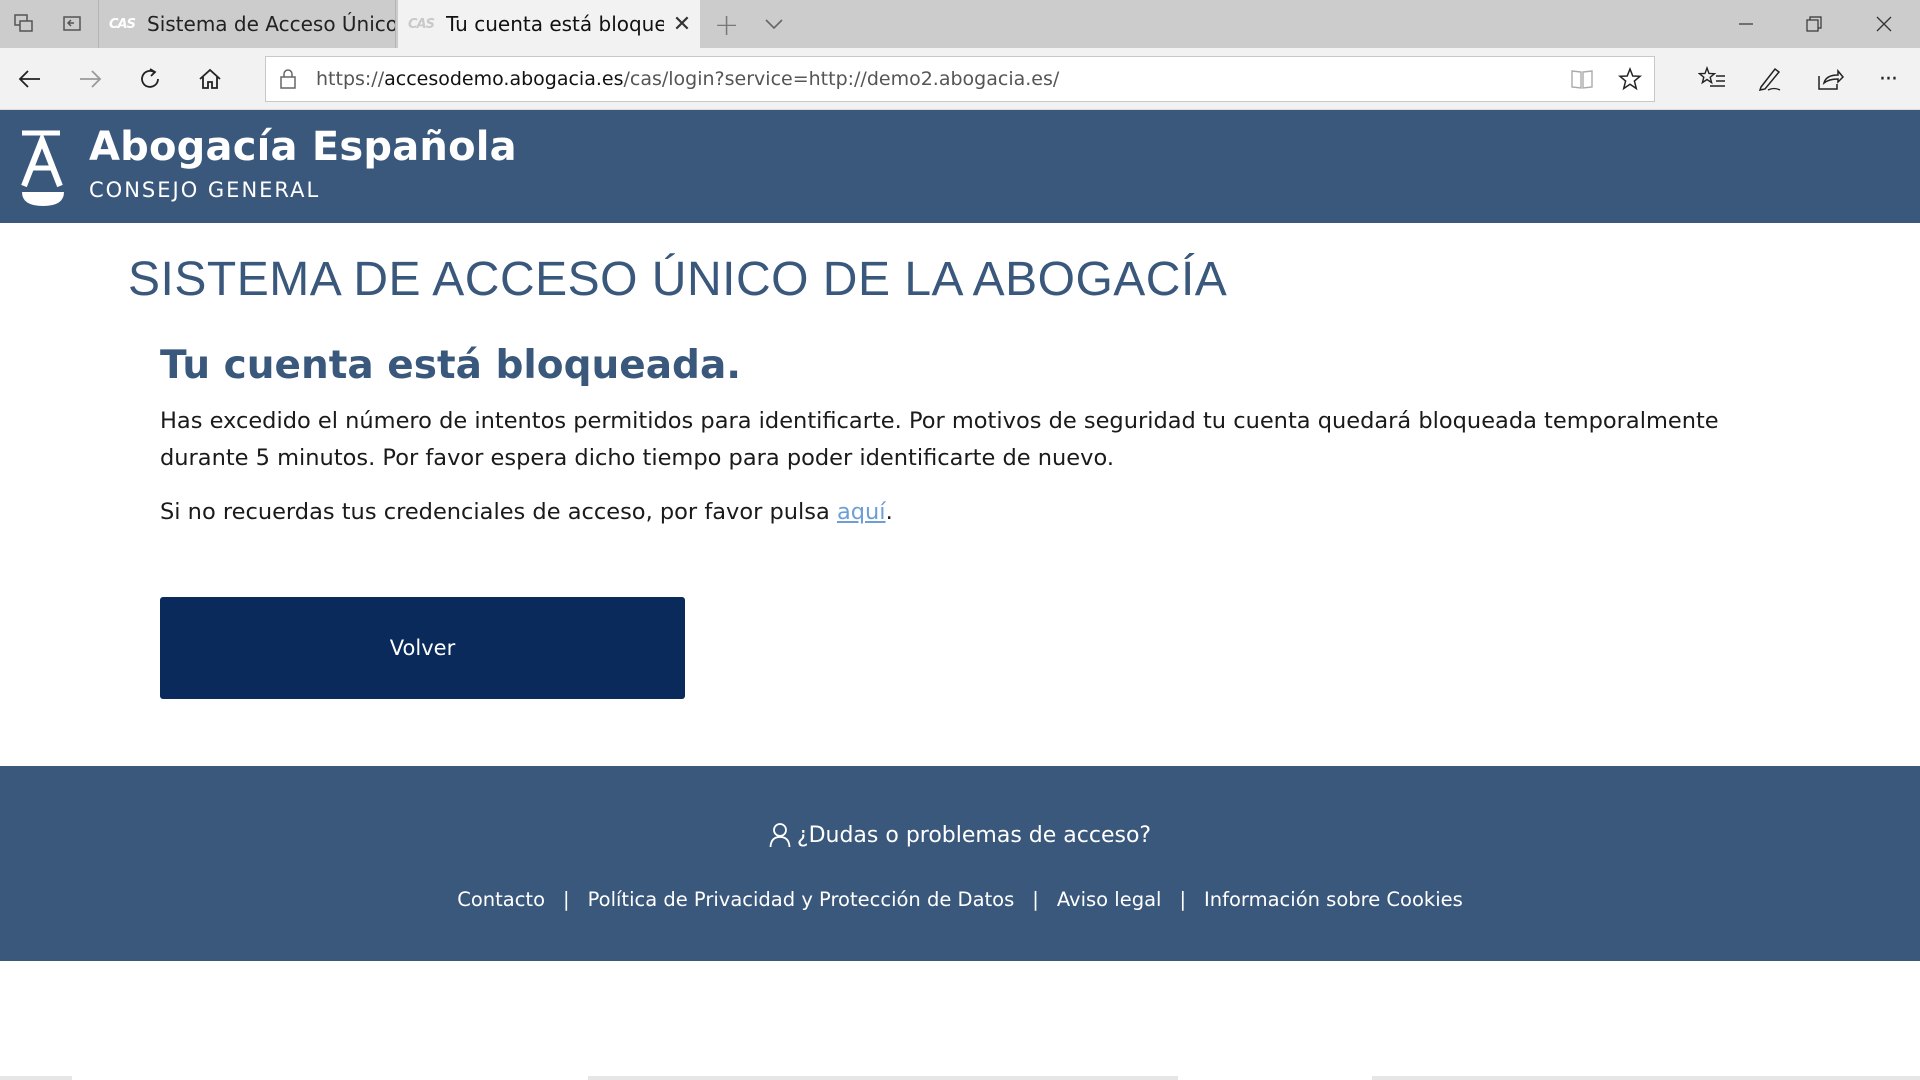  What do you see at coordinates (861, 512) in the screenshot?
I see `recover-credentials-link: aquí` at bounding box center [861, 512].